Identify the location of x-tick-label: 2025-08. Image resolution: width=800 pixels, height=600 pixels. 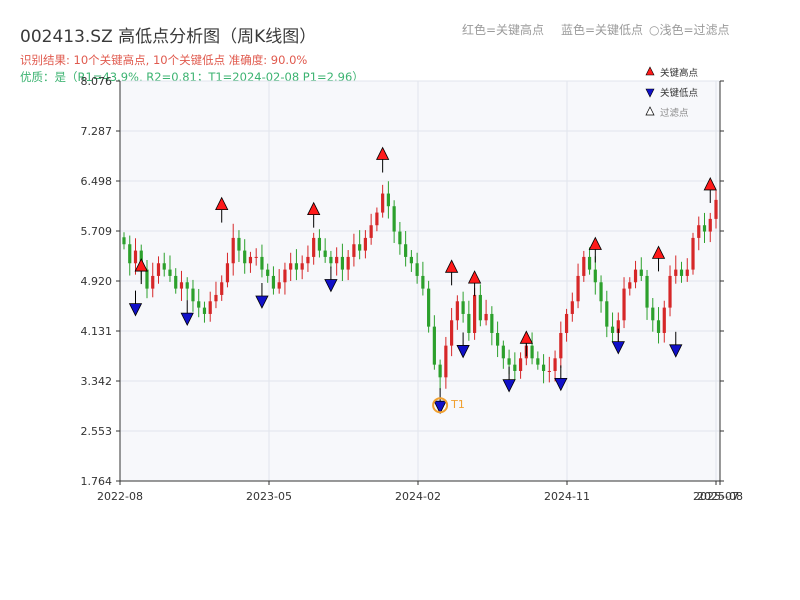
(720, 496).